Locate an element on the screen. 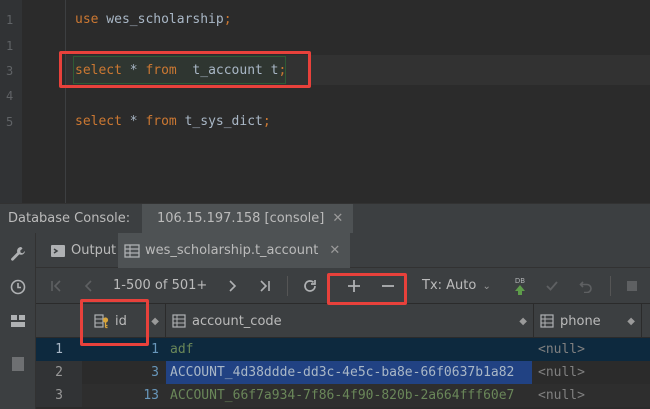 The width and height of the screenshot is (650, 409). schema-name: wes_scholarship is located at coordinates (161, 19).